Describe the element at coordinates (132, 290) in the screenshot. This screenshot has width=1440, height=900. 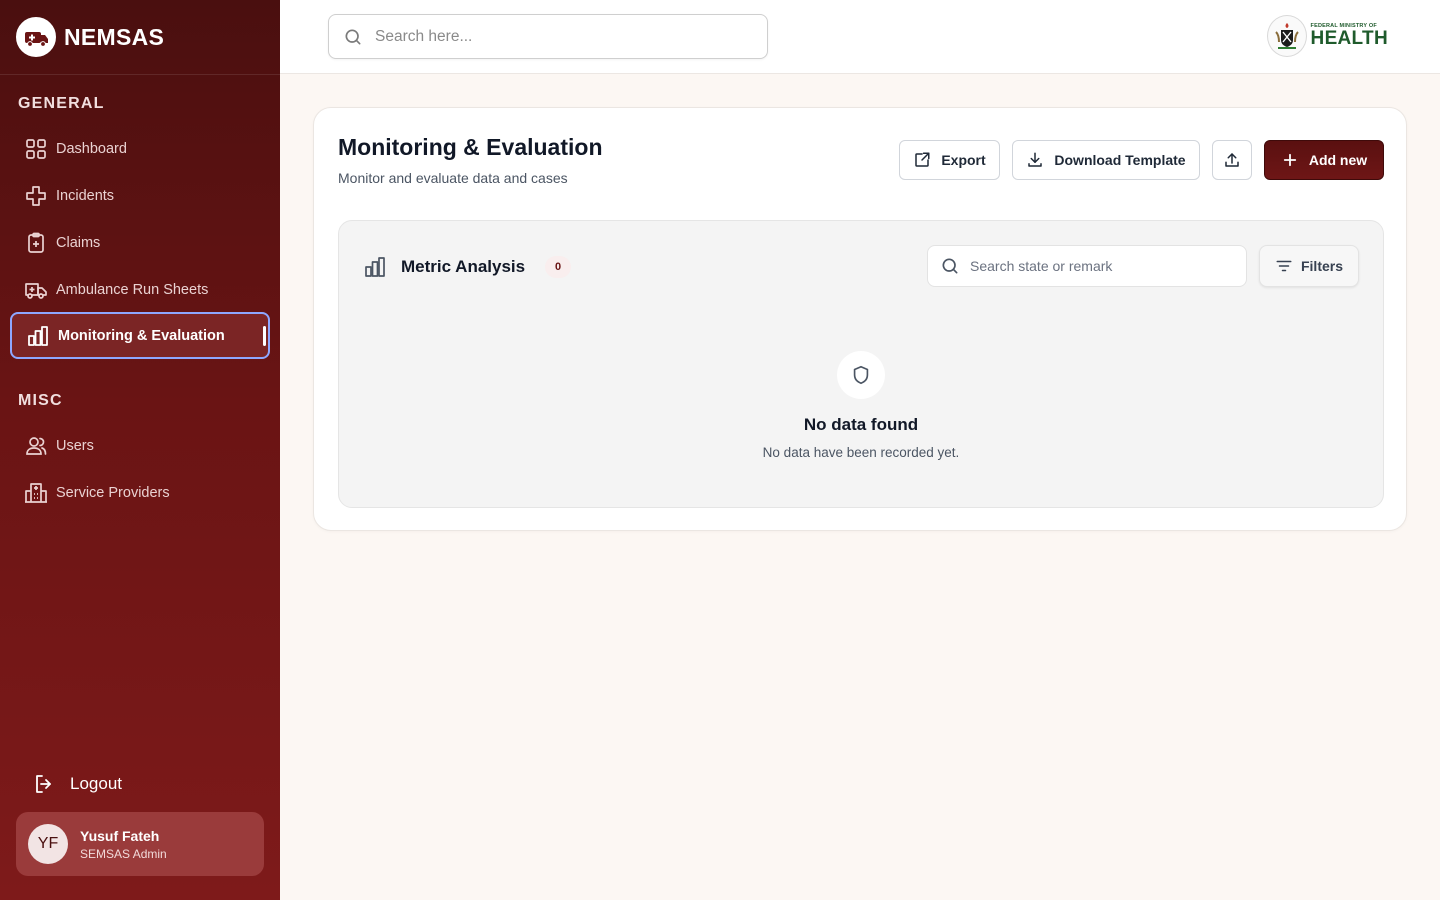
I see `sidebar-item-label: Ambulance Run Sheets` at that location.